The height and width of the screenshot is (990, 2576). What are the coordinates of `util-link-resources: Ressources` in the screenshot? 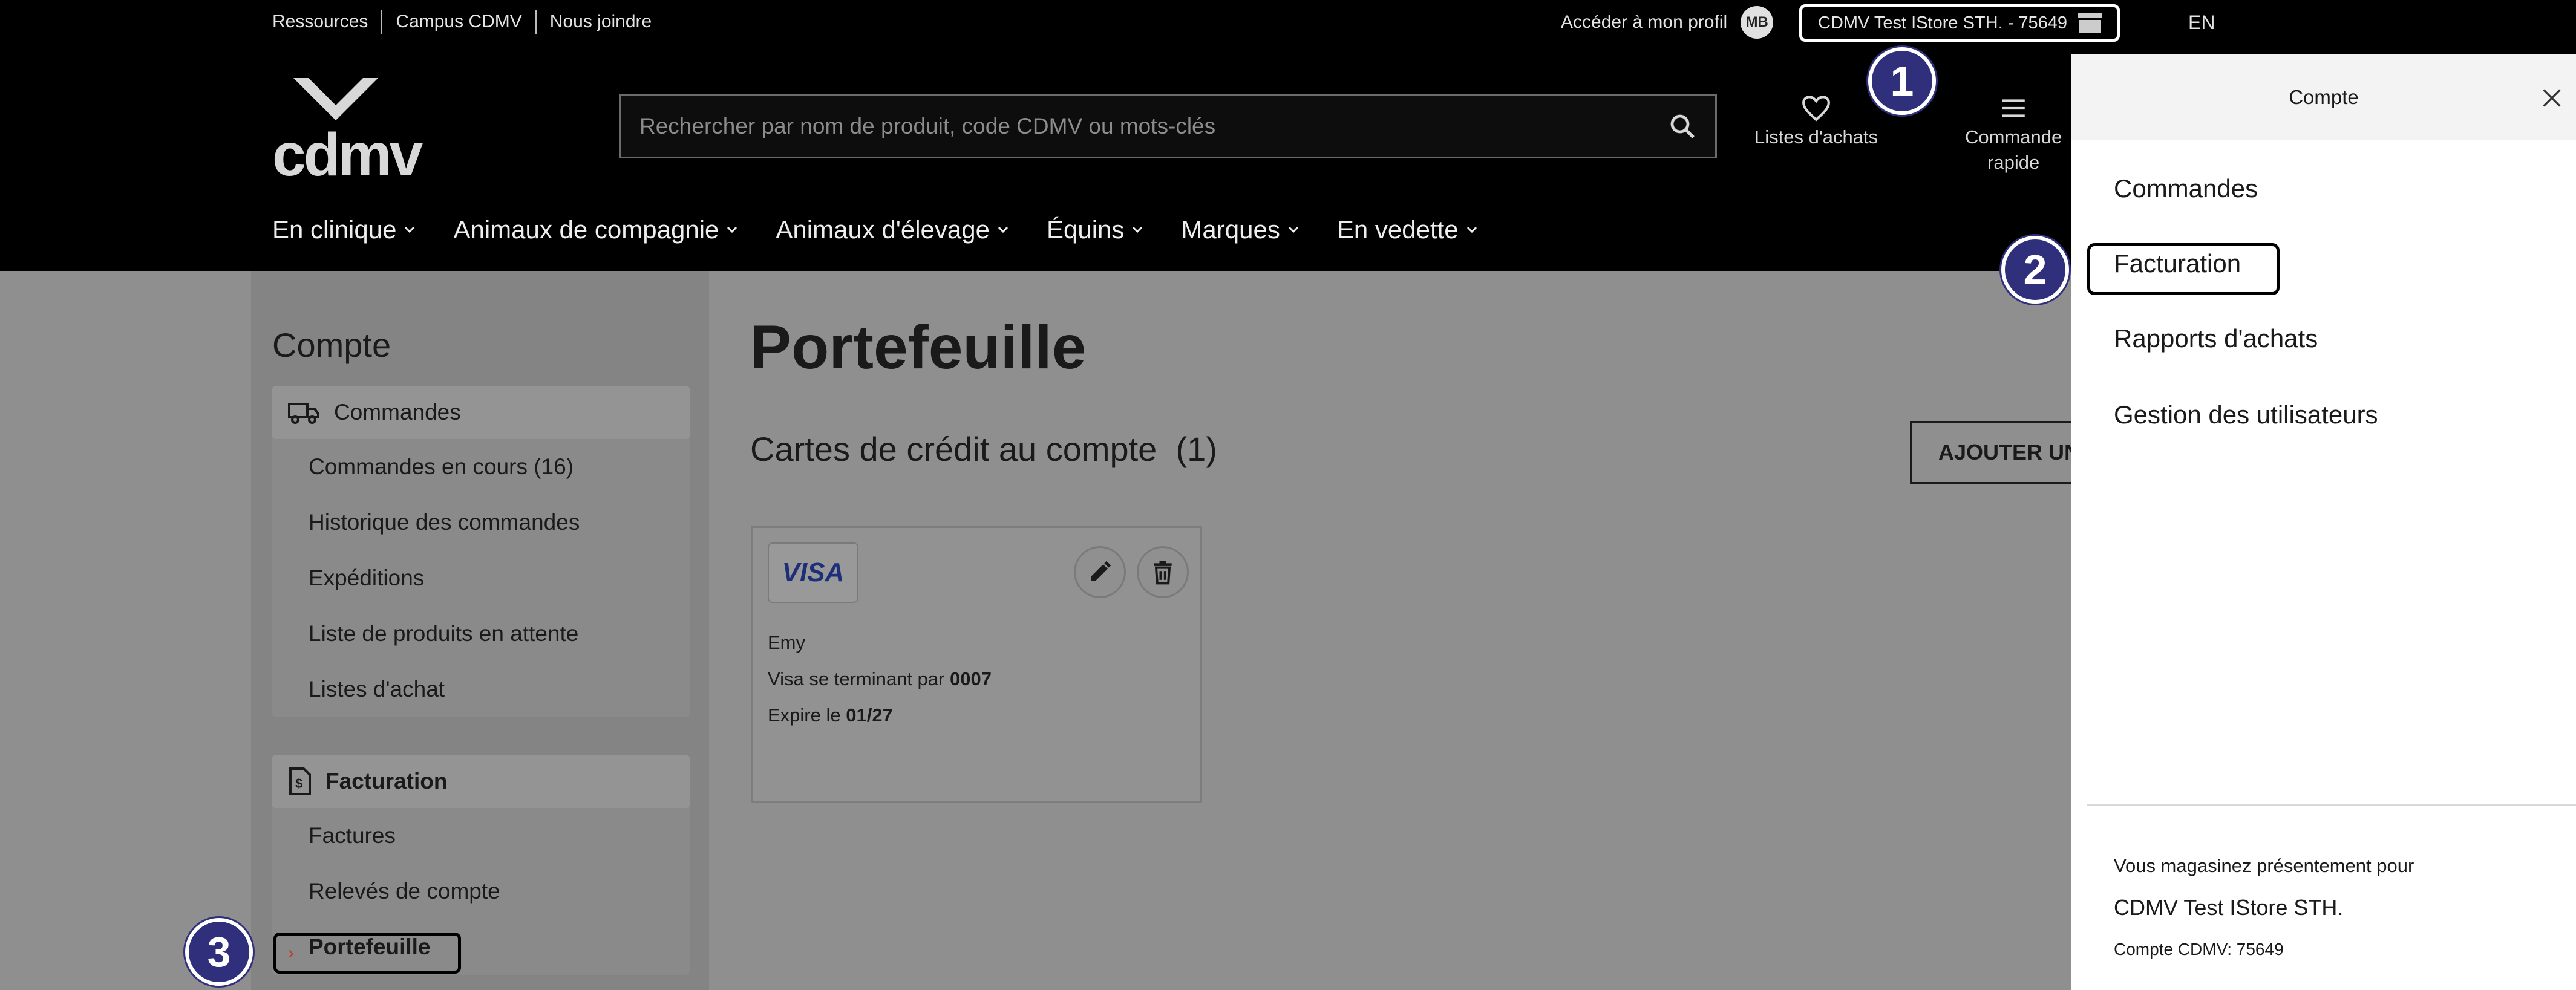 It's located at (326, 22).